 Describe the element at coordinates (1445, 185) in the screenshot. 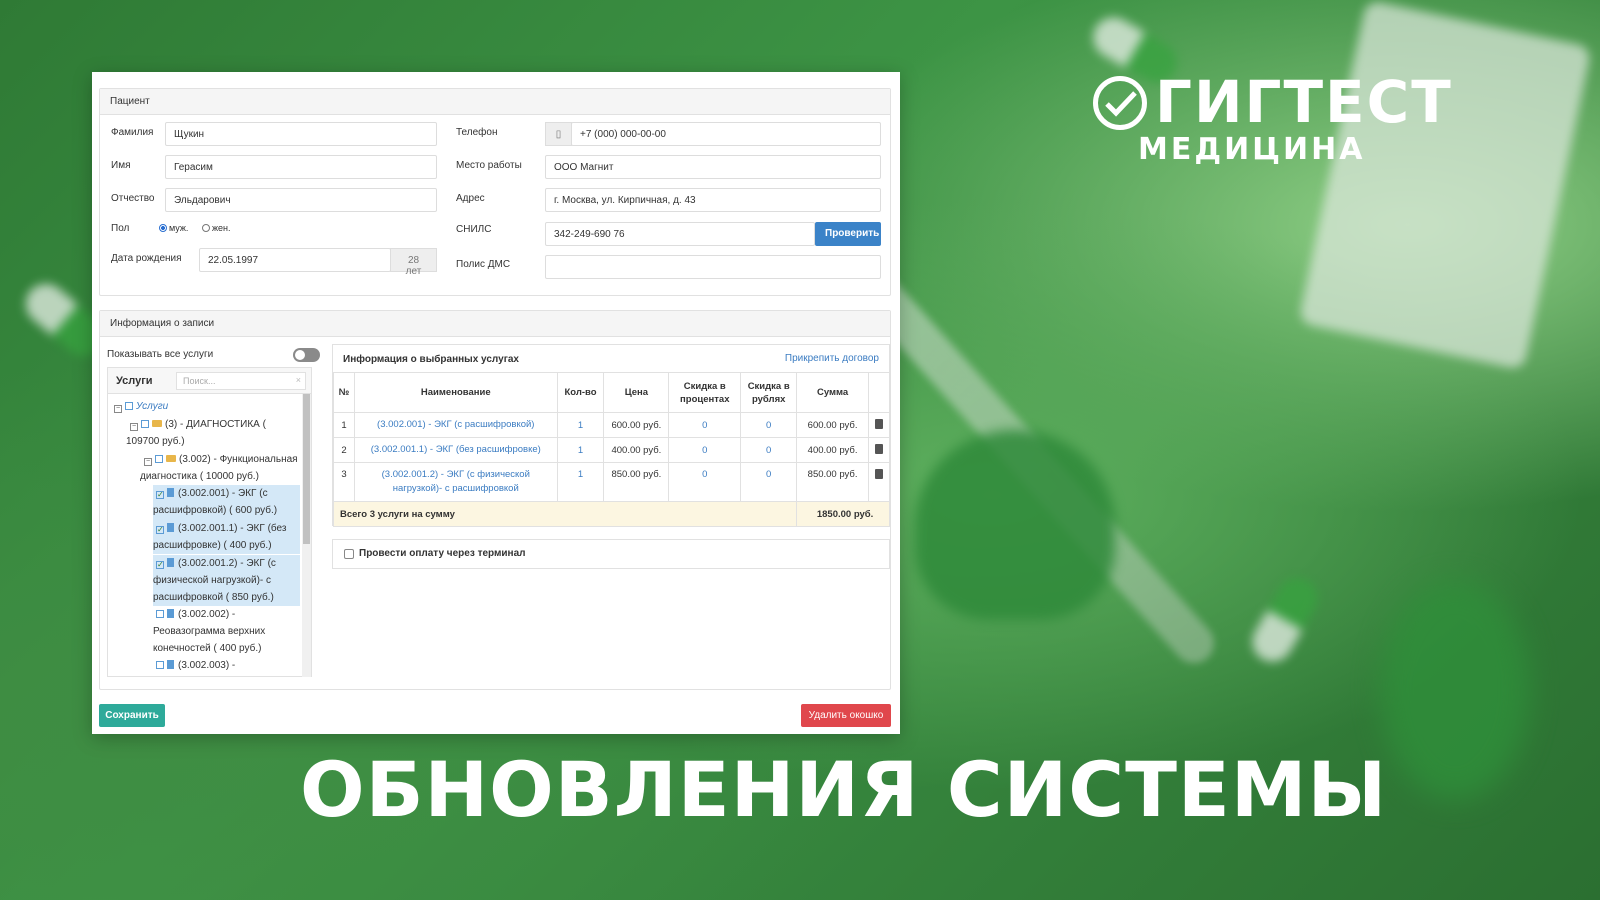

I see `background-clipboard` at that location.